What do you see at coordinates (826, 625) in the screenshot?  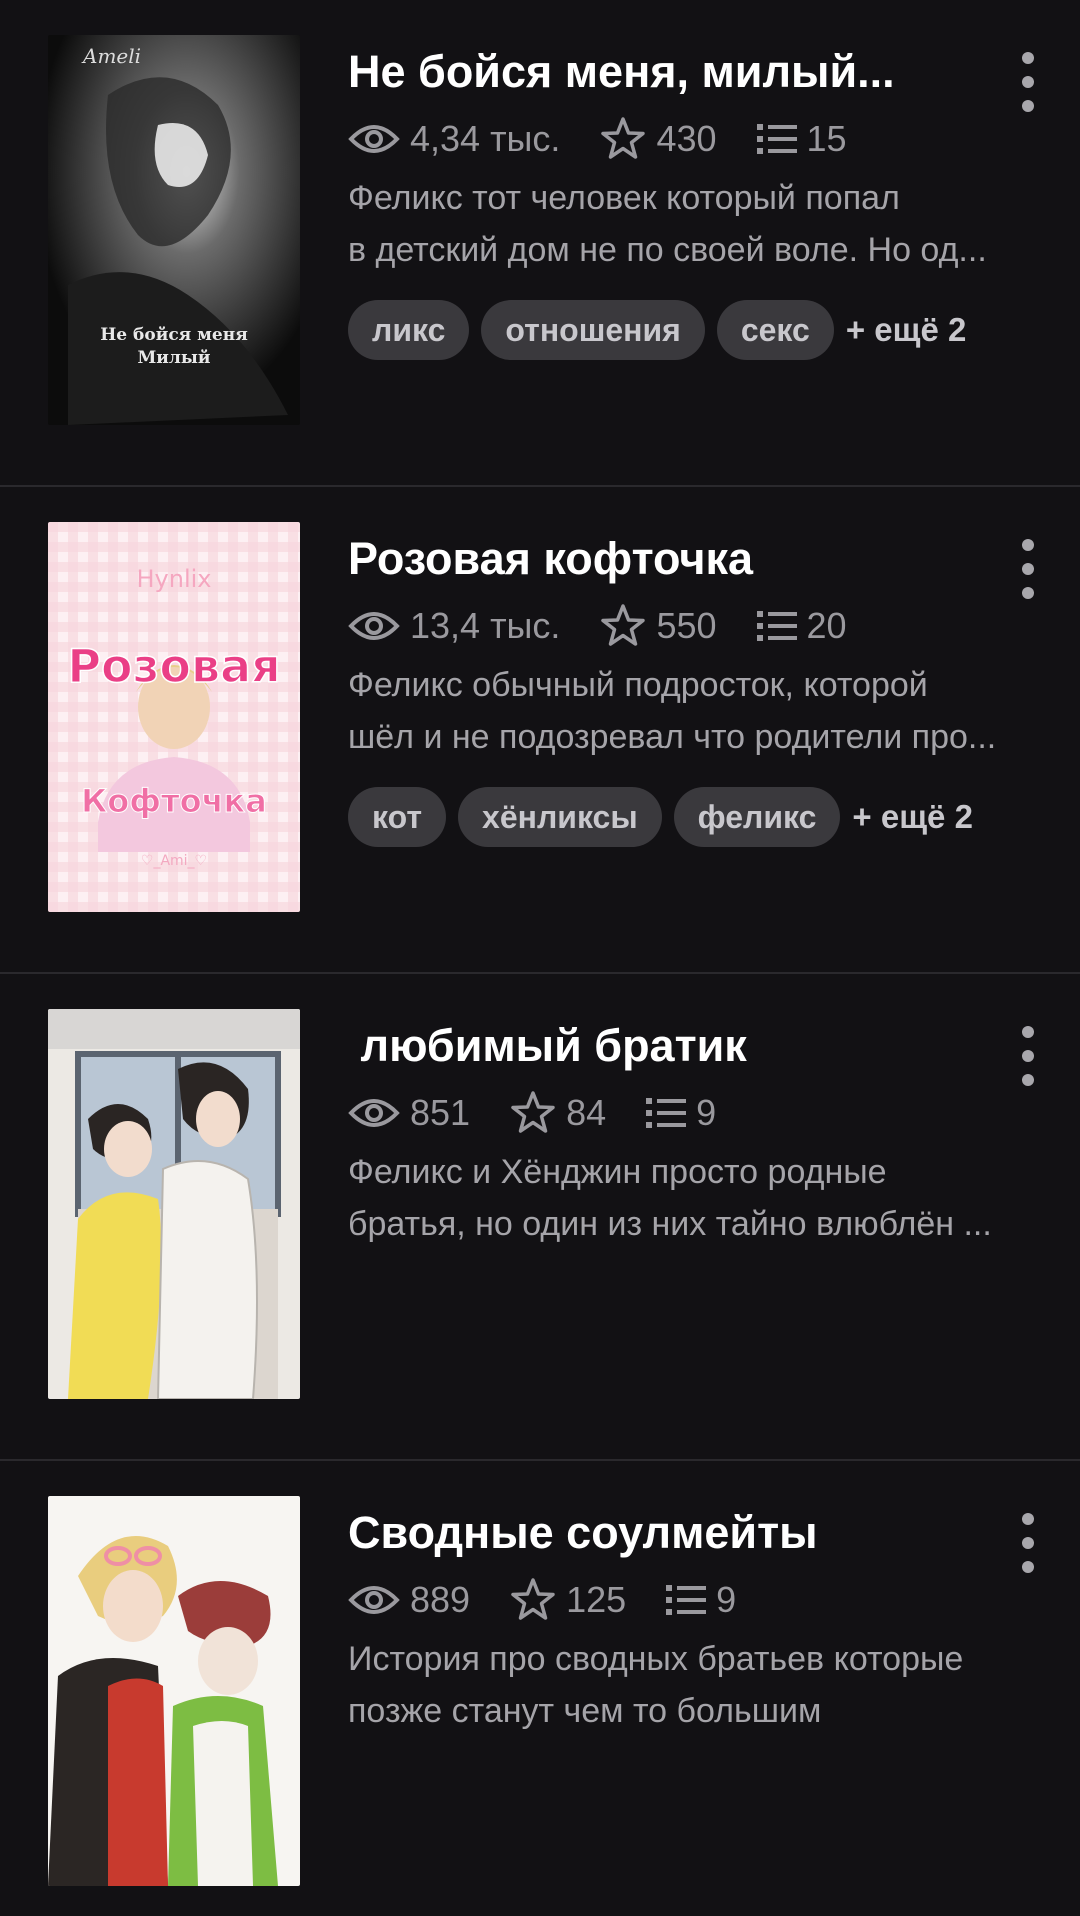 I see `parts-count: 20` at bounding box center [826, 625].